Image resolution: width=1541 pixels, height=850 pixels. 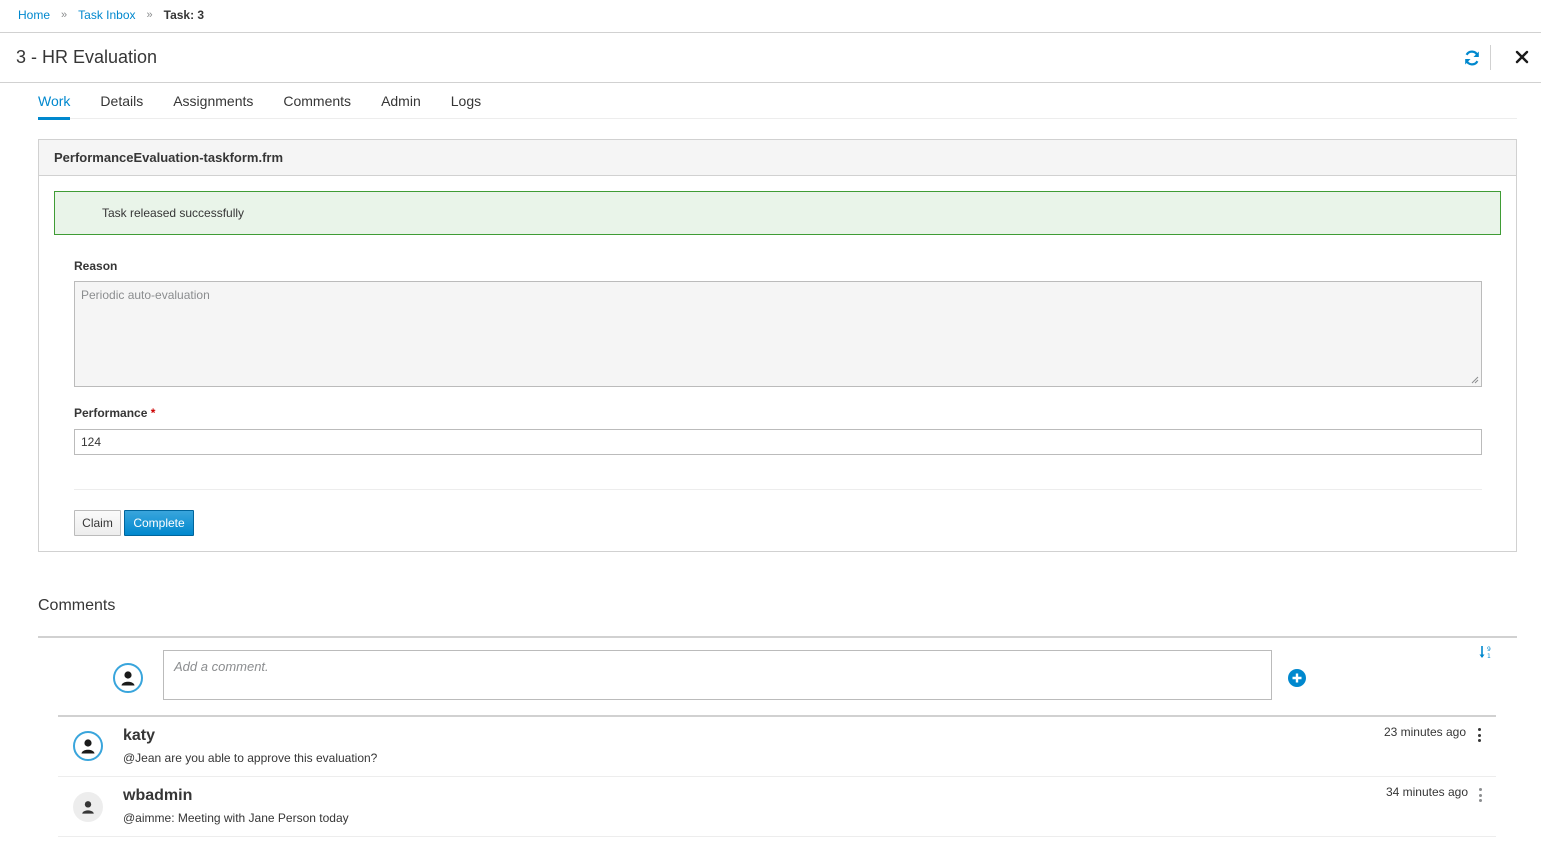 What do you see at coordinates (1424, 732) in the screenshot?
I see `comment-time: 23 minutes ago` at bounding box center [1424, 732].